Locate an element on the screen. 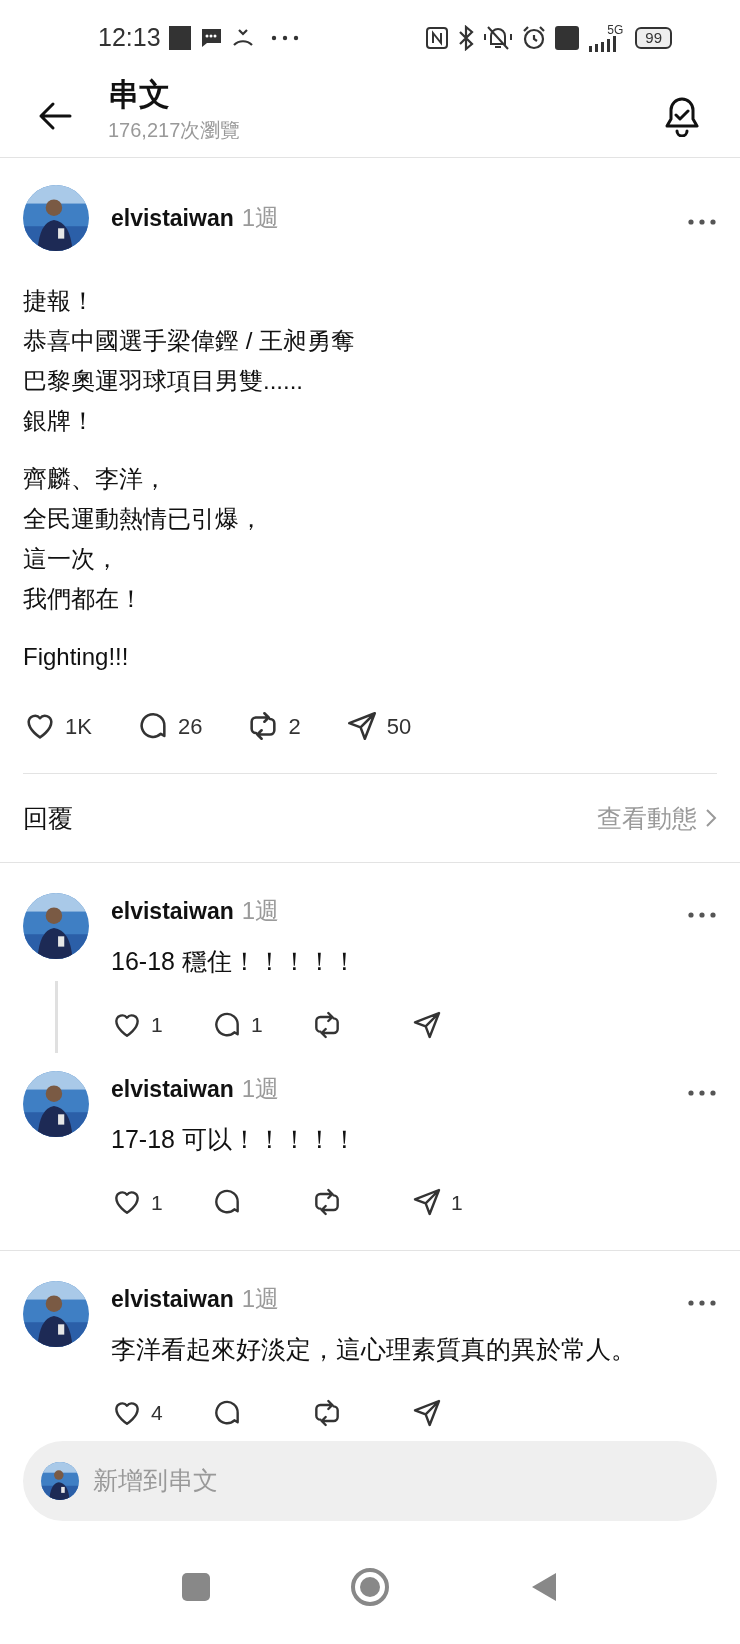  network-label: 5G is located at coordinates (615, 29).